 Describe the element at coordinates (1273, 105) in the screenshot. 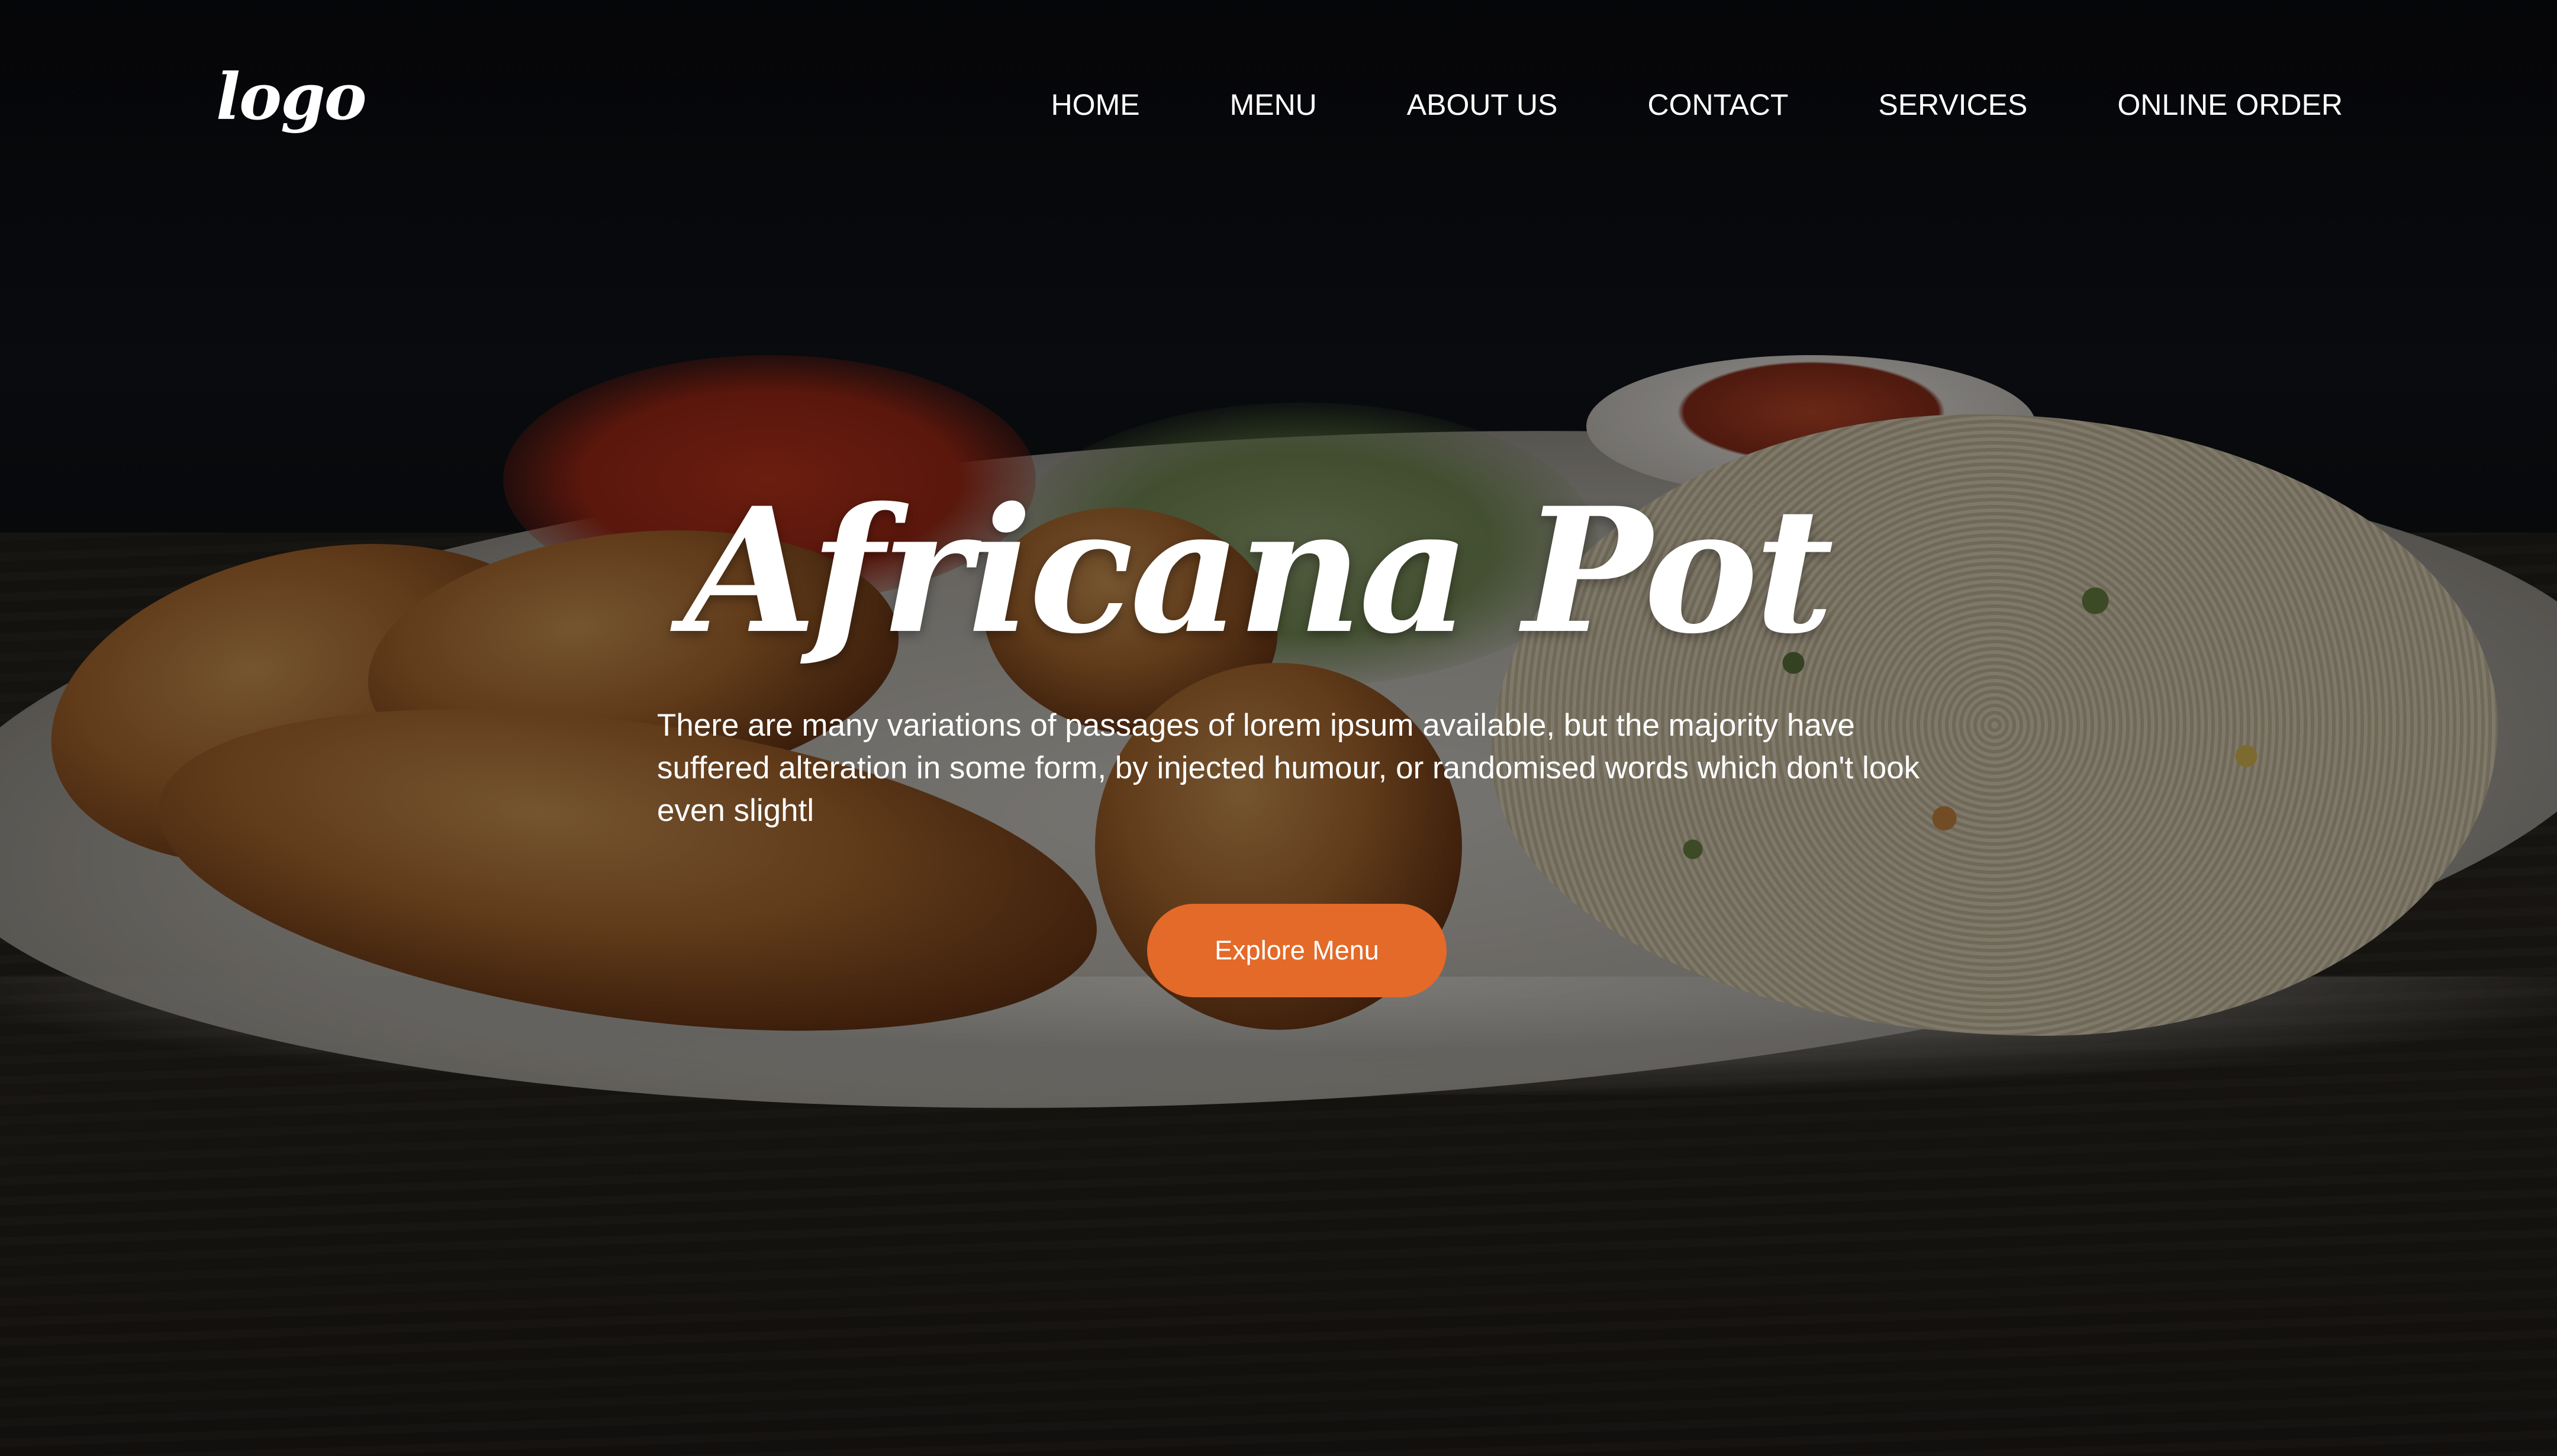

I see `nav-item-menu: MENU` at that location.